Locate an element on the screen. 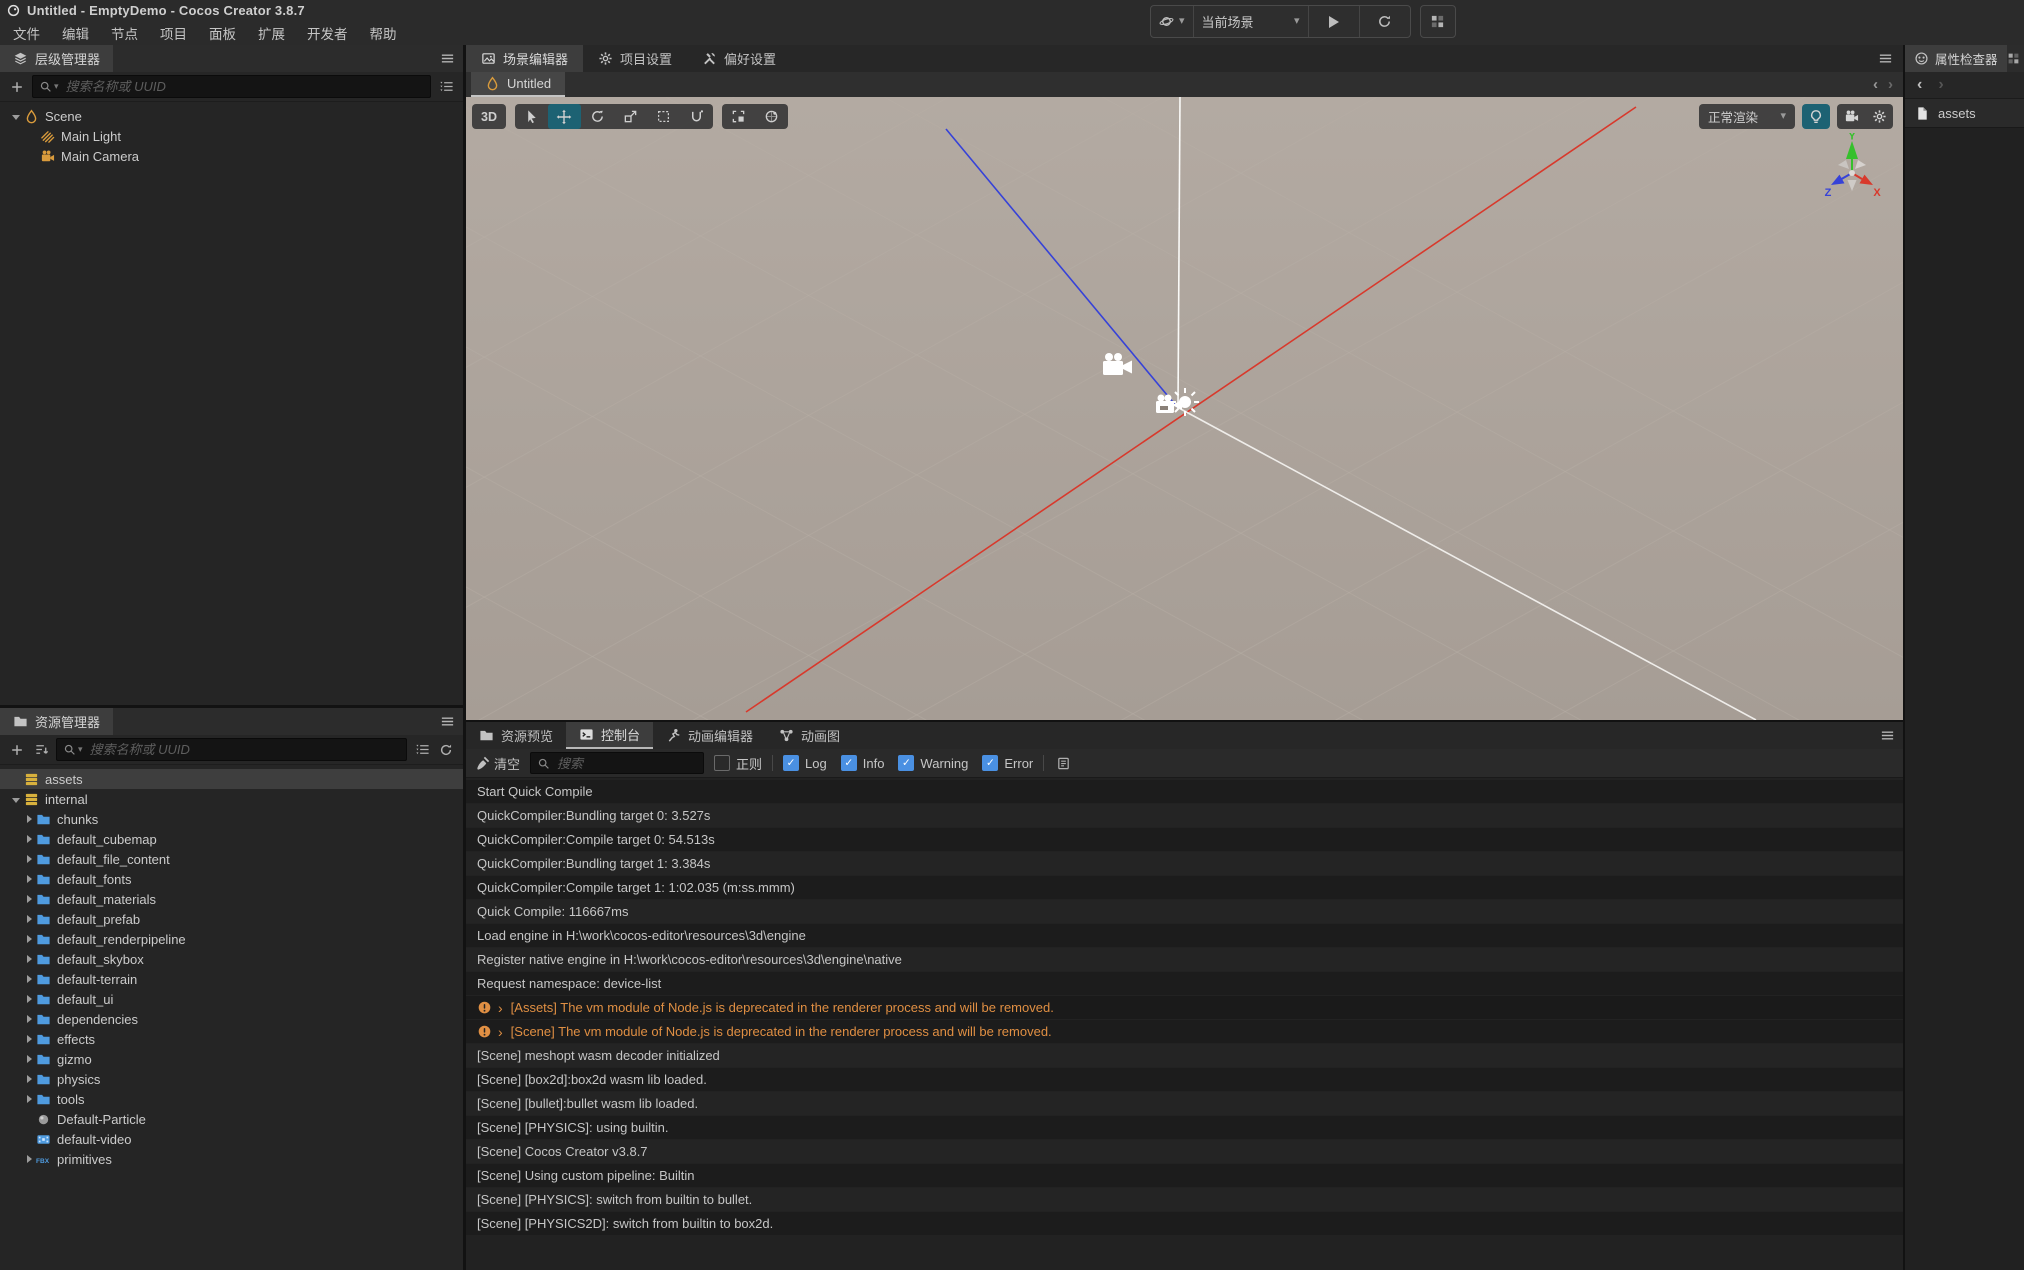  log-filter-checkbox: ✓ Error is located at coordinates (1007, 763).